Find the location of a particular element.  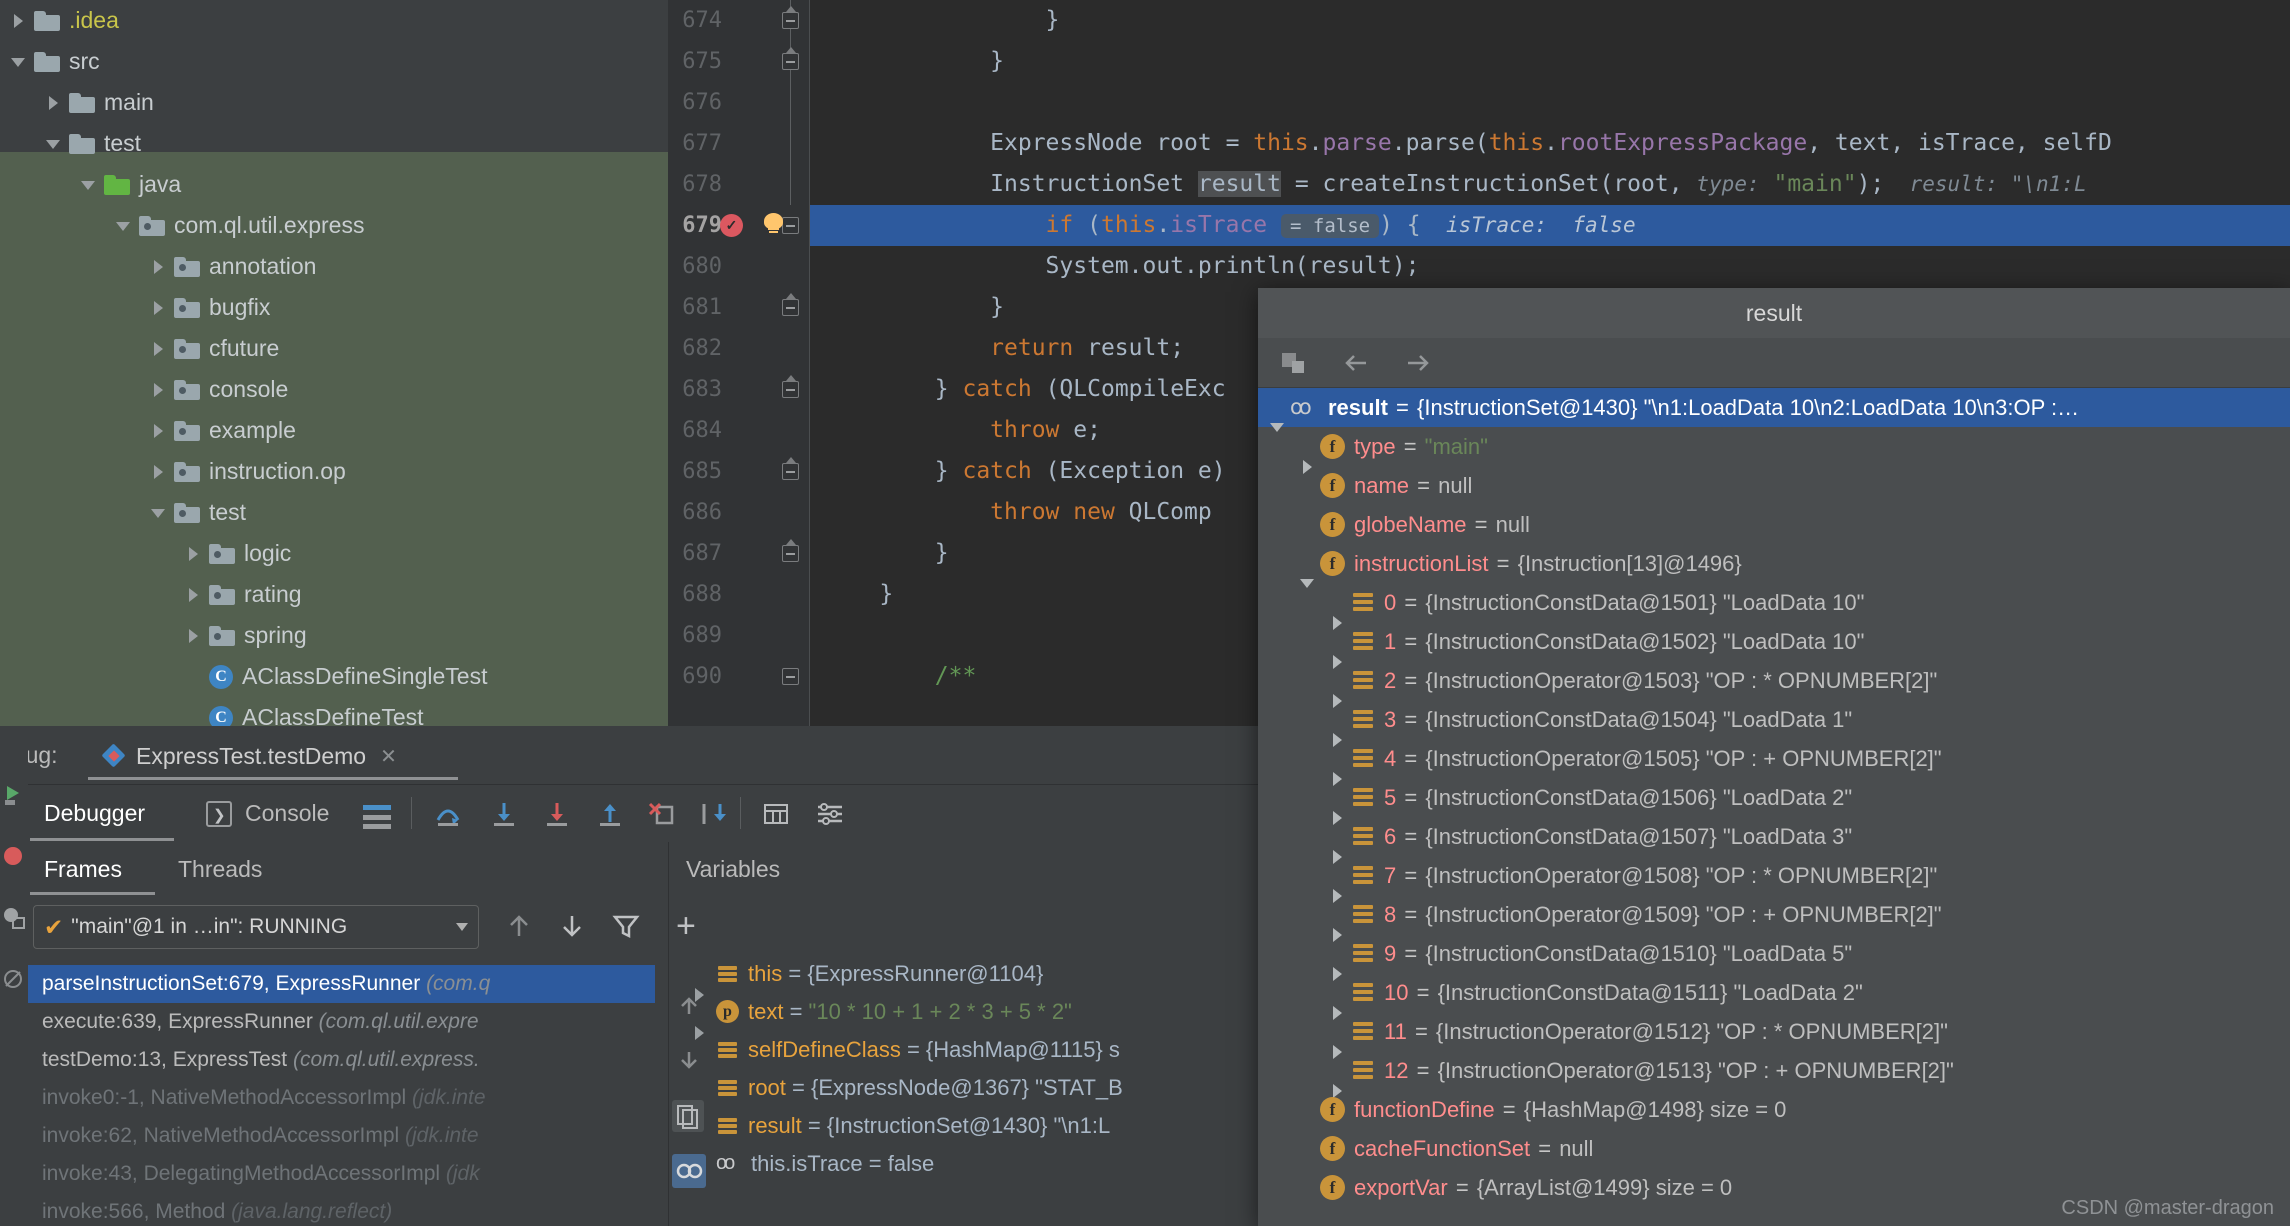

inline-value-badge: = false is located at coordinates (1330, 226).